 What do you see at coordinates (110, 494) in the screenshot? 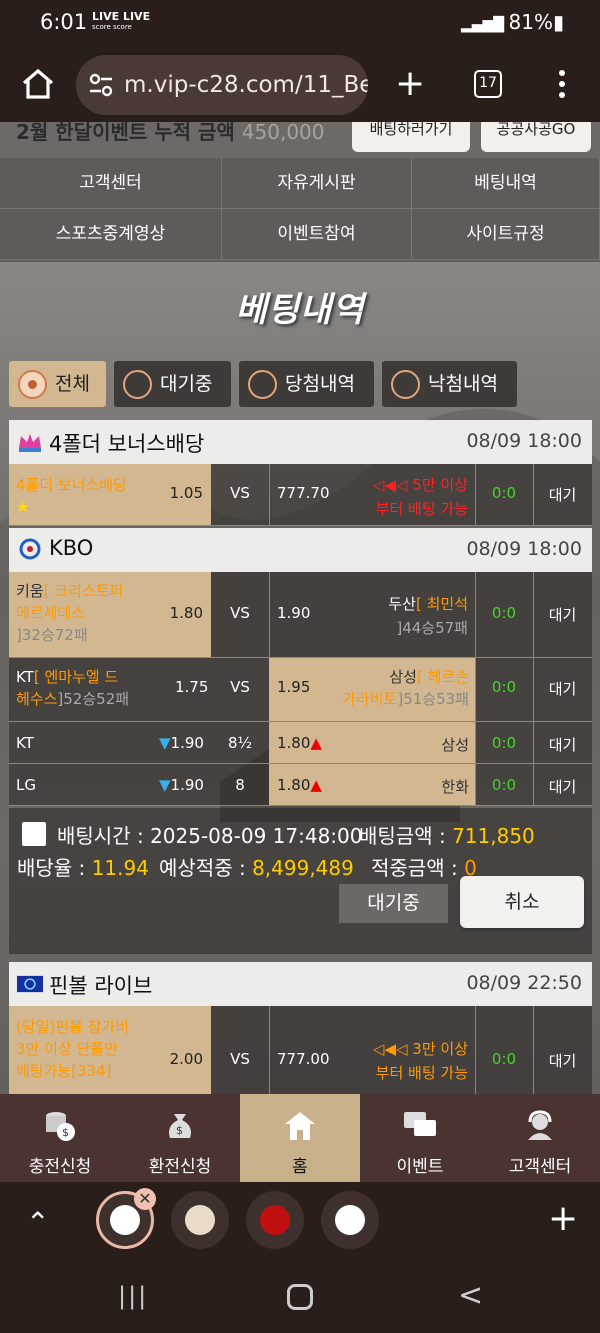
I see `home-selection: 4폴더 보너스배당 ★ 1.05` at bounding box center [110, 494].